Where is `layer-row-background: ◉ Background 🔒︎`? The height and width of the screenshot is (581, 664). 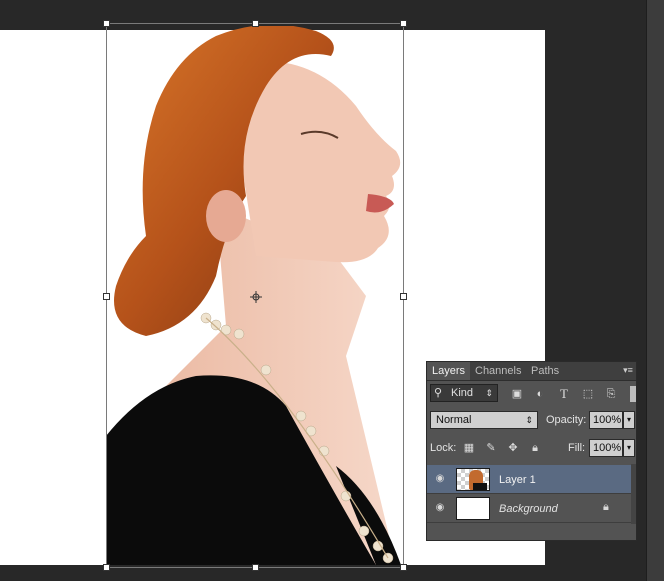 layer-row-background: ◉ Background 🔒︎ is located at coordinates (529, 508).